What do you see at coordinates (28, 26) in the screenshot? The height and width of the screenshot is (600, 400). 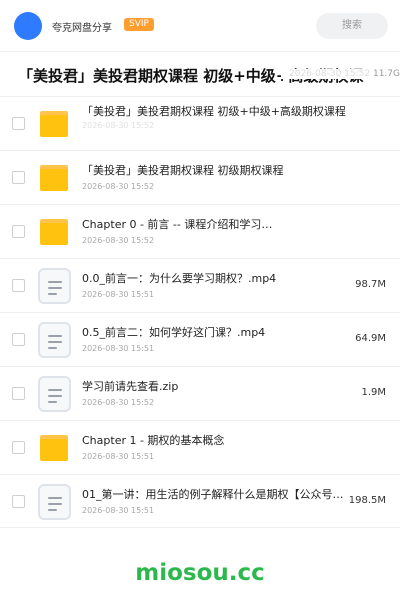 I see `avatar` at bounding box center [28, 26].